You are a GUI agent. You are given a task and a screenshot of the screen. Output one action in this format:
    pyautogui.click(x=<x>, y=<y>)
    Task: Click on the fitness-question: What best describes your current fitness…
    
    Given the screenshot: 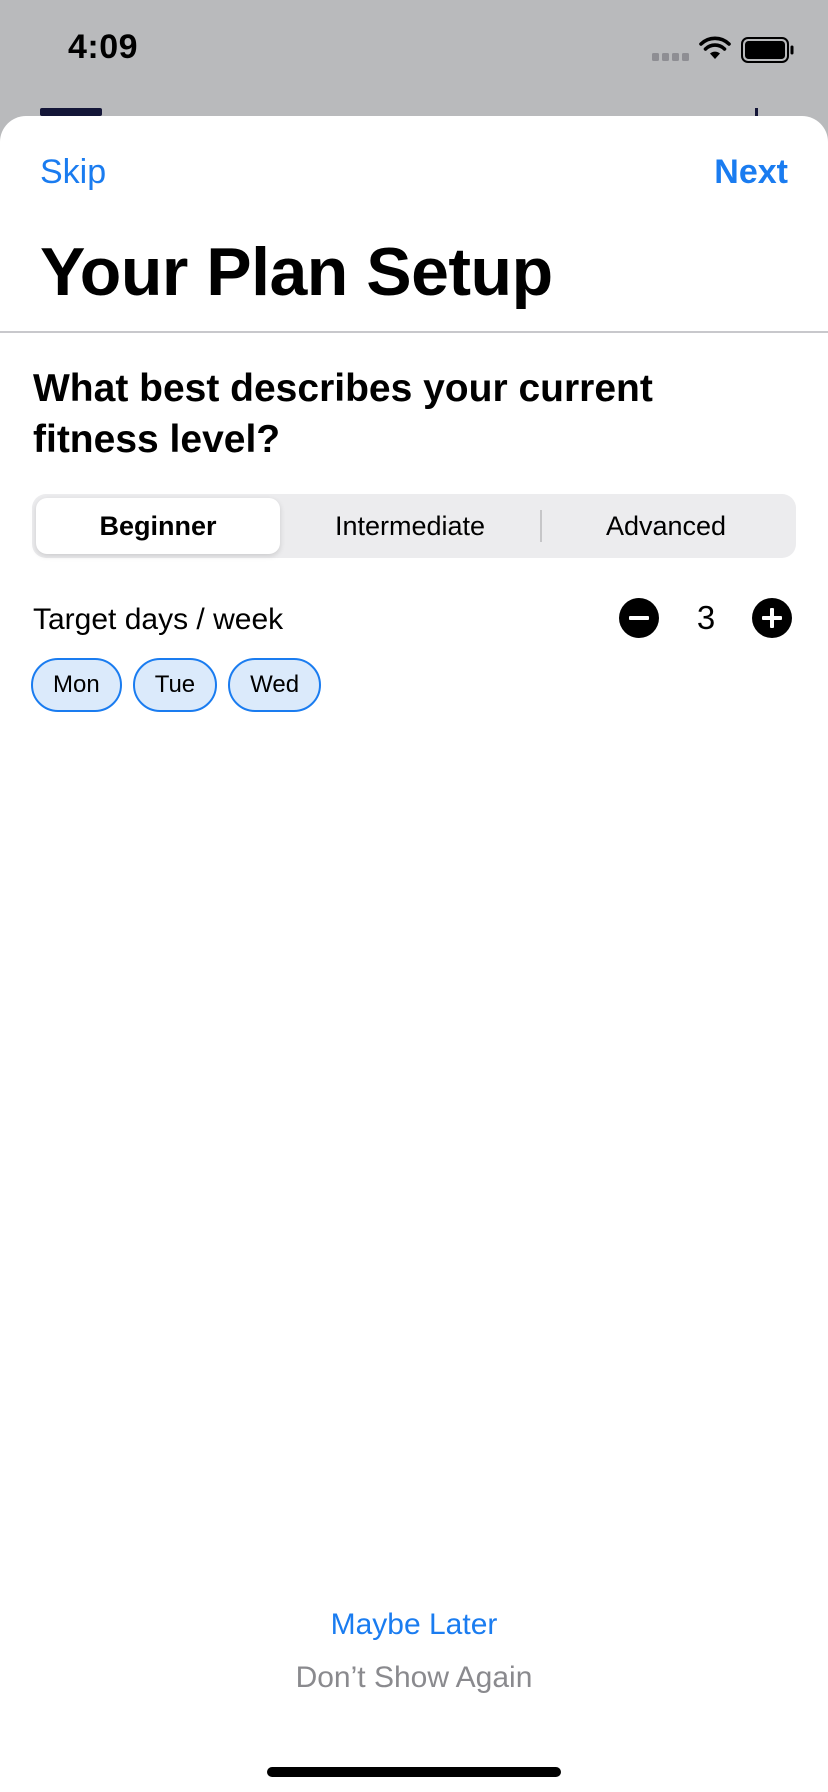 What is the action you would take?
    pyautogui.click(x=343, y=414)
    